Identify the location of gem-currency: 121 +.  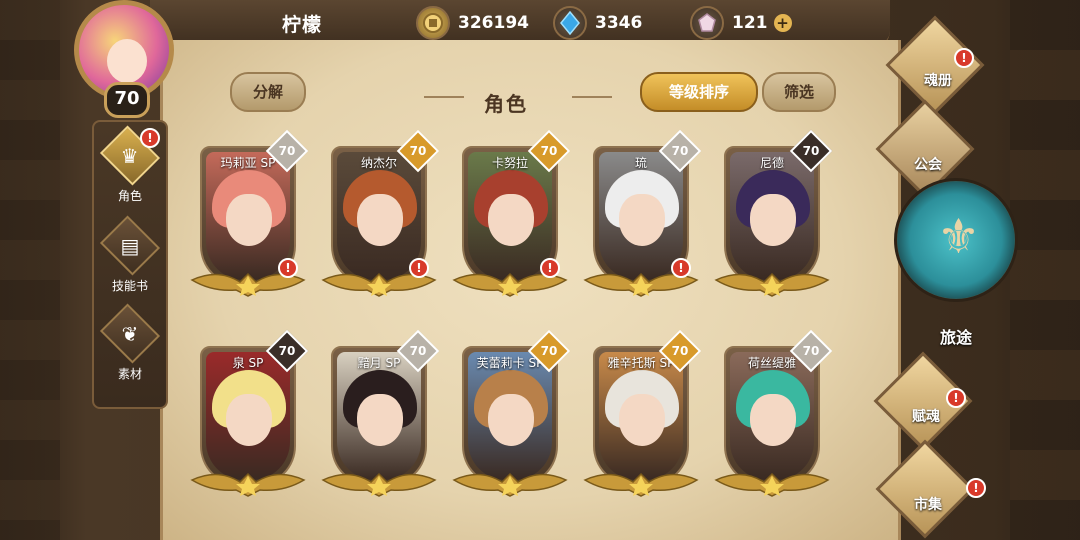
(741, 23).